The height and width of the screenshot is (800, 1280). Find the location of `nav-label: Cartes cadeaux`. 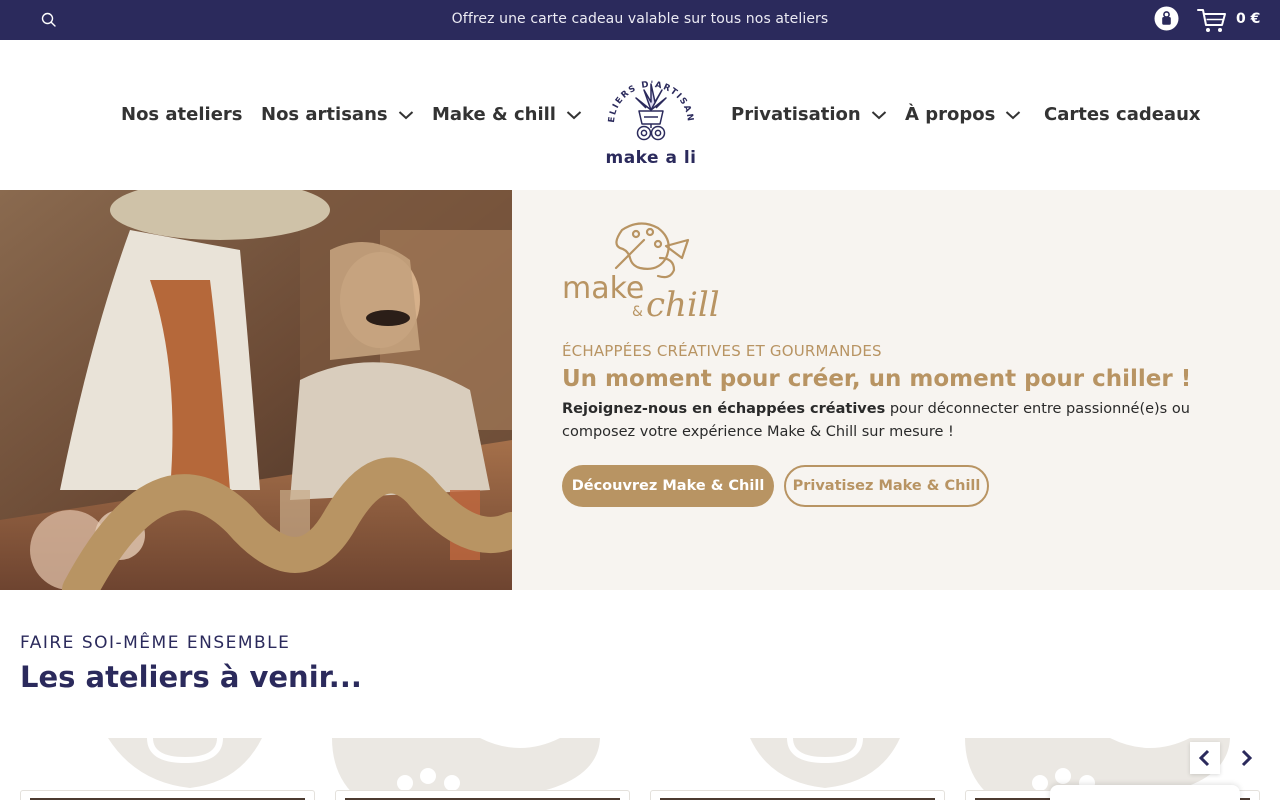

nav-label: Cartes cadeaux is located at coordinates (1122, 114).